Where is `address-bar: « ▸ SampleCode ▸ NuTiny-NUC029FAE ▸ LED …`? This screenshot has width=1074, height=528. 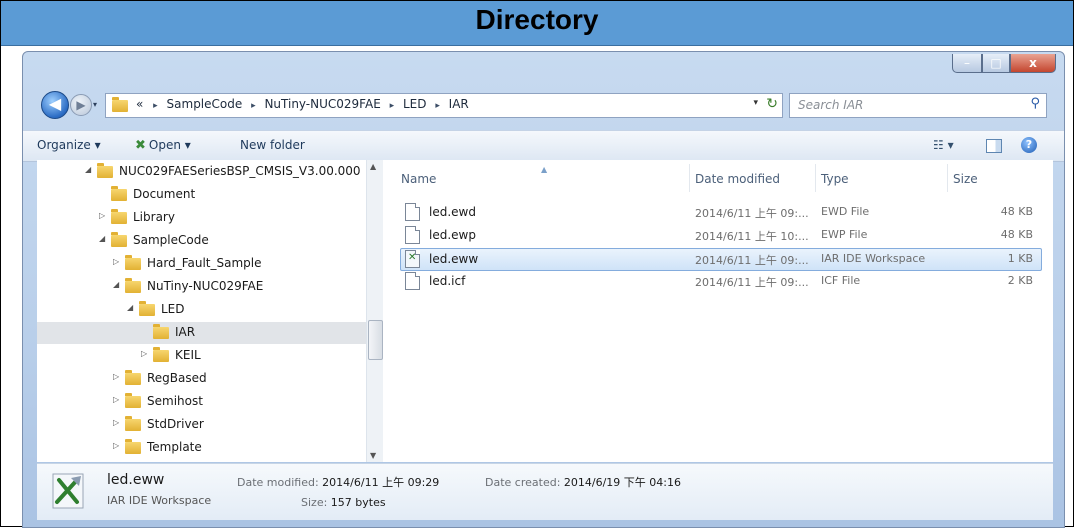
address-bar: « ▸ SampleCode ▸ NuTiny-NUC029FAE ▸ LED … is located at coordinates (444, 105).